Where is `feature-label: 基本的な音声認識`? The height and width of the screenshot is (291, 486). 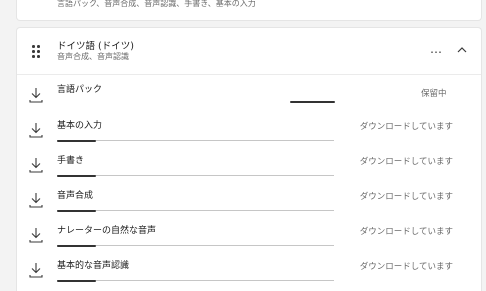
feature-label: 基本的な音声認識 is located at coordinates (93, 266).